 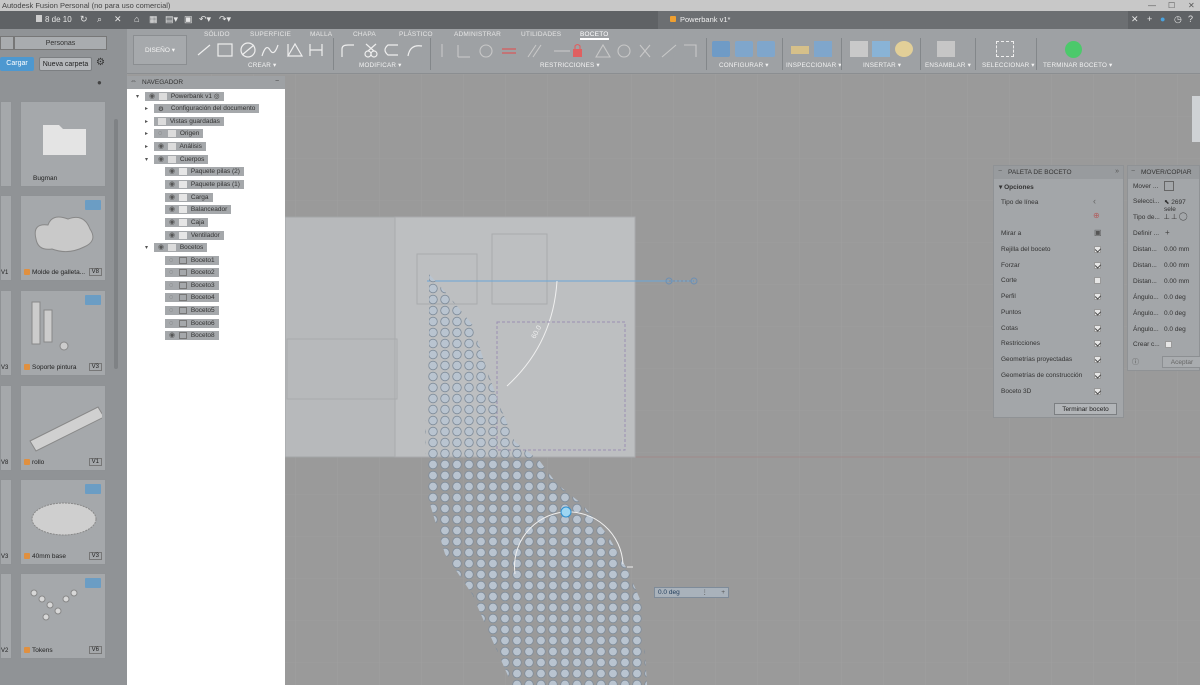 I want to click on browser-body: ◉ Paquete pilas (1), so click(x=204, y=184).